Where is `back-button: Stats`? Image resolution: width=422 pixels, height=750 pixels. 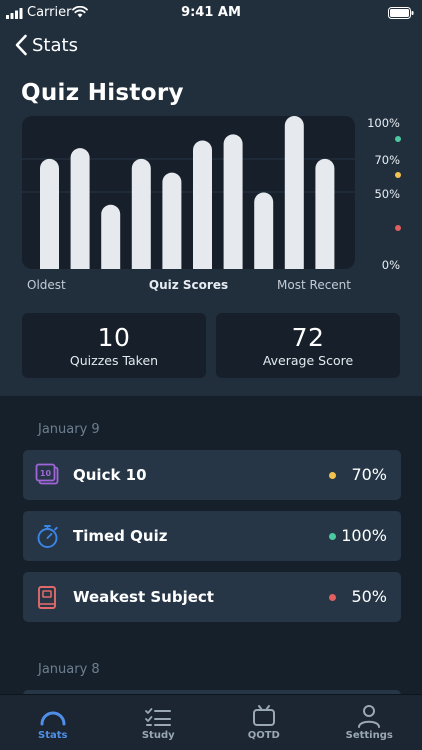 back-button: Stats is located at coordinates (46, 45).